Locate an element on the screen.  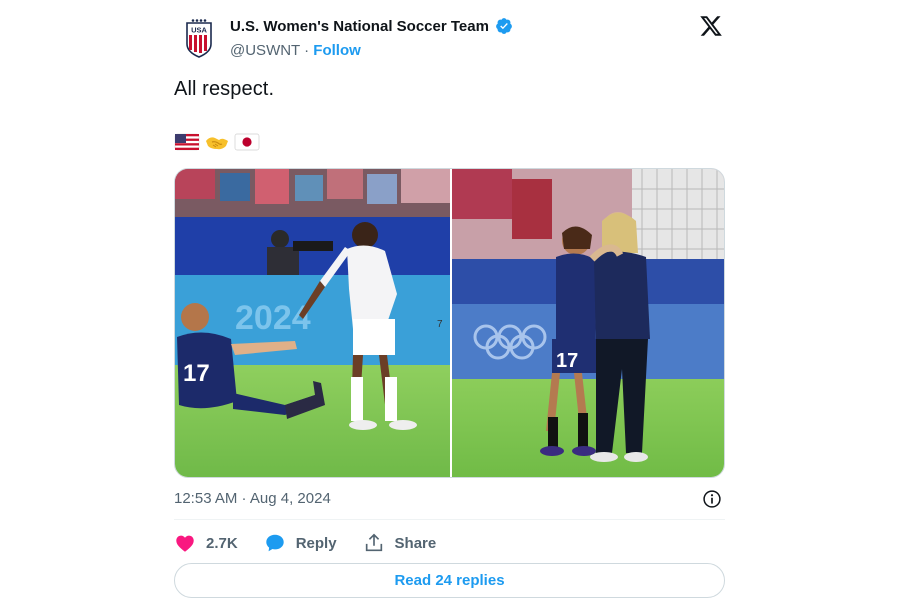
standing-player-number: 7 is located at coordinates (440, 324).